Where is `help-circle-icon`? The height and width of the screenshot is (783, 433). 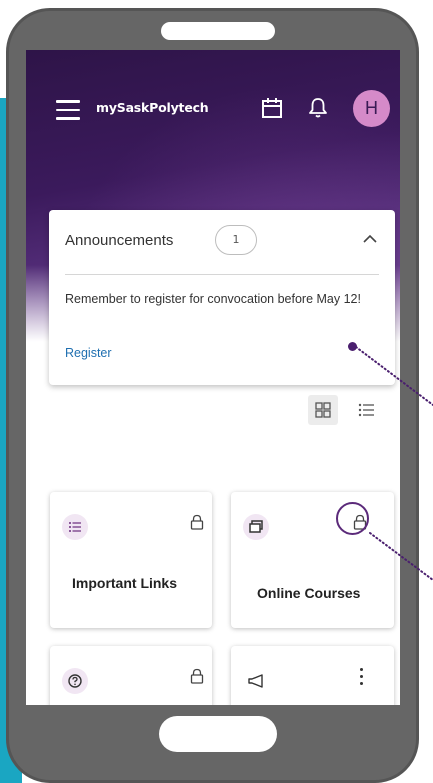 help-circle-icon is located at coordinates (75, 681).